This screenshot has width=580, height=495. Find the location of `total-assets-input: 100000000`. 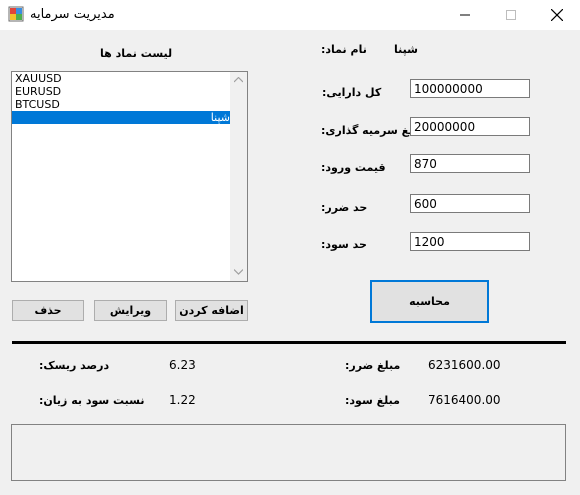

total-assets-input: 100000000 is located at coordinates (470, 88).